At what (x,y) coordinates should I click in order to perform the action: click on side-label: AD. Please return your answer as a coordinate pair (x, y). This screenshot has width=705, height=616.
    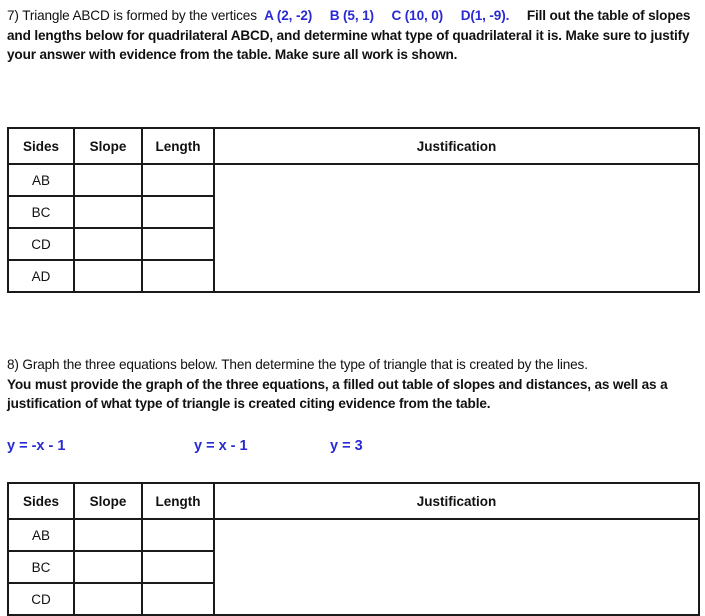
    Looking at the image, I should click on (41, 276).